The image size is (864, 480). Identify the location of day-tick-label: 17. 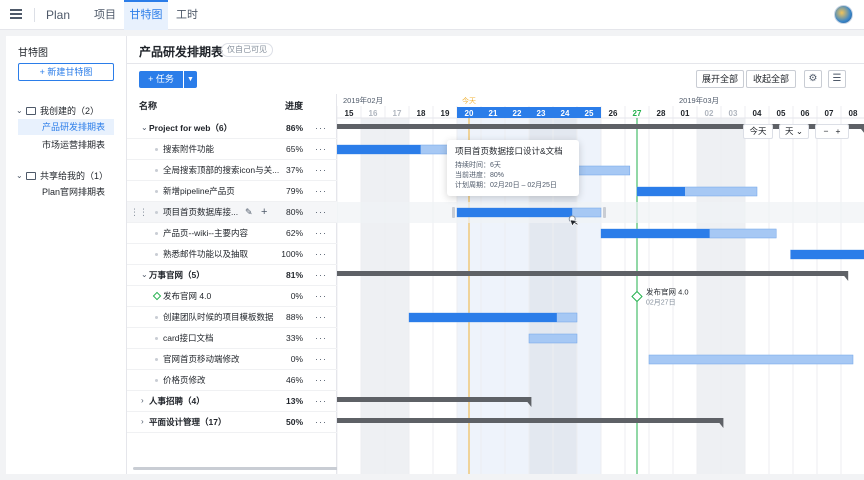
(397, 113).